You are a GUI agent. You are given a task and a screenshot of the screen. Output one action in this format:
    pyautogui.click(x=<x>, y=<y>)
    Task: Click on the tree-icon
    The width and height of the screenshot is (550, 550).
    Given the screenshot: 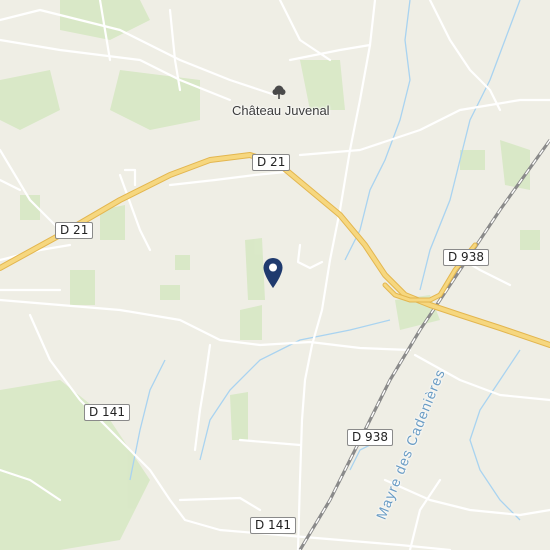 What is the action you would take?
    pyautogui.click(x=279, y=92)
    